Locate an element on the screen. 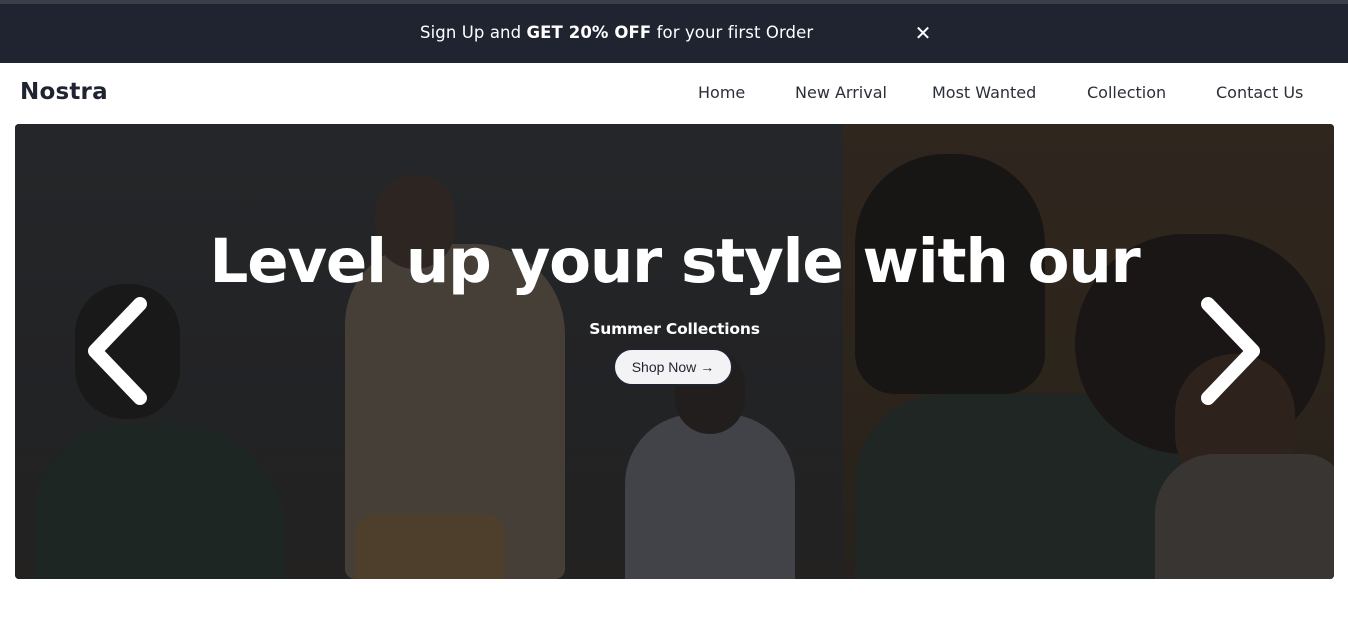  nav-link-most-wanted: Most Wanted is located at coordinates (984, 92).